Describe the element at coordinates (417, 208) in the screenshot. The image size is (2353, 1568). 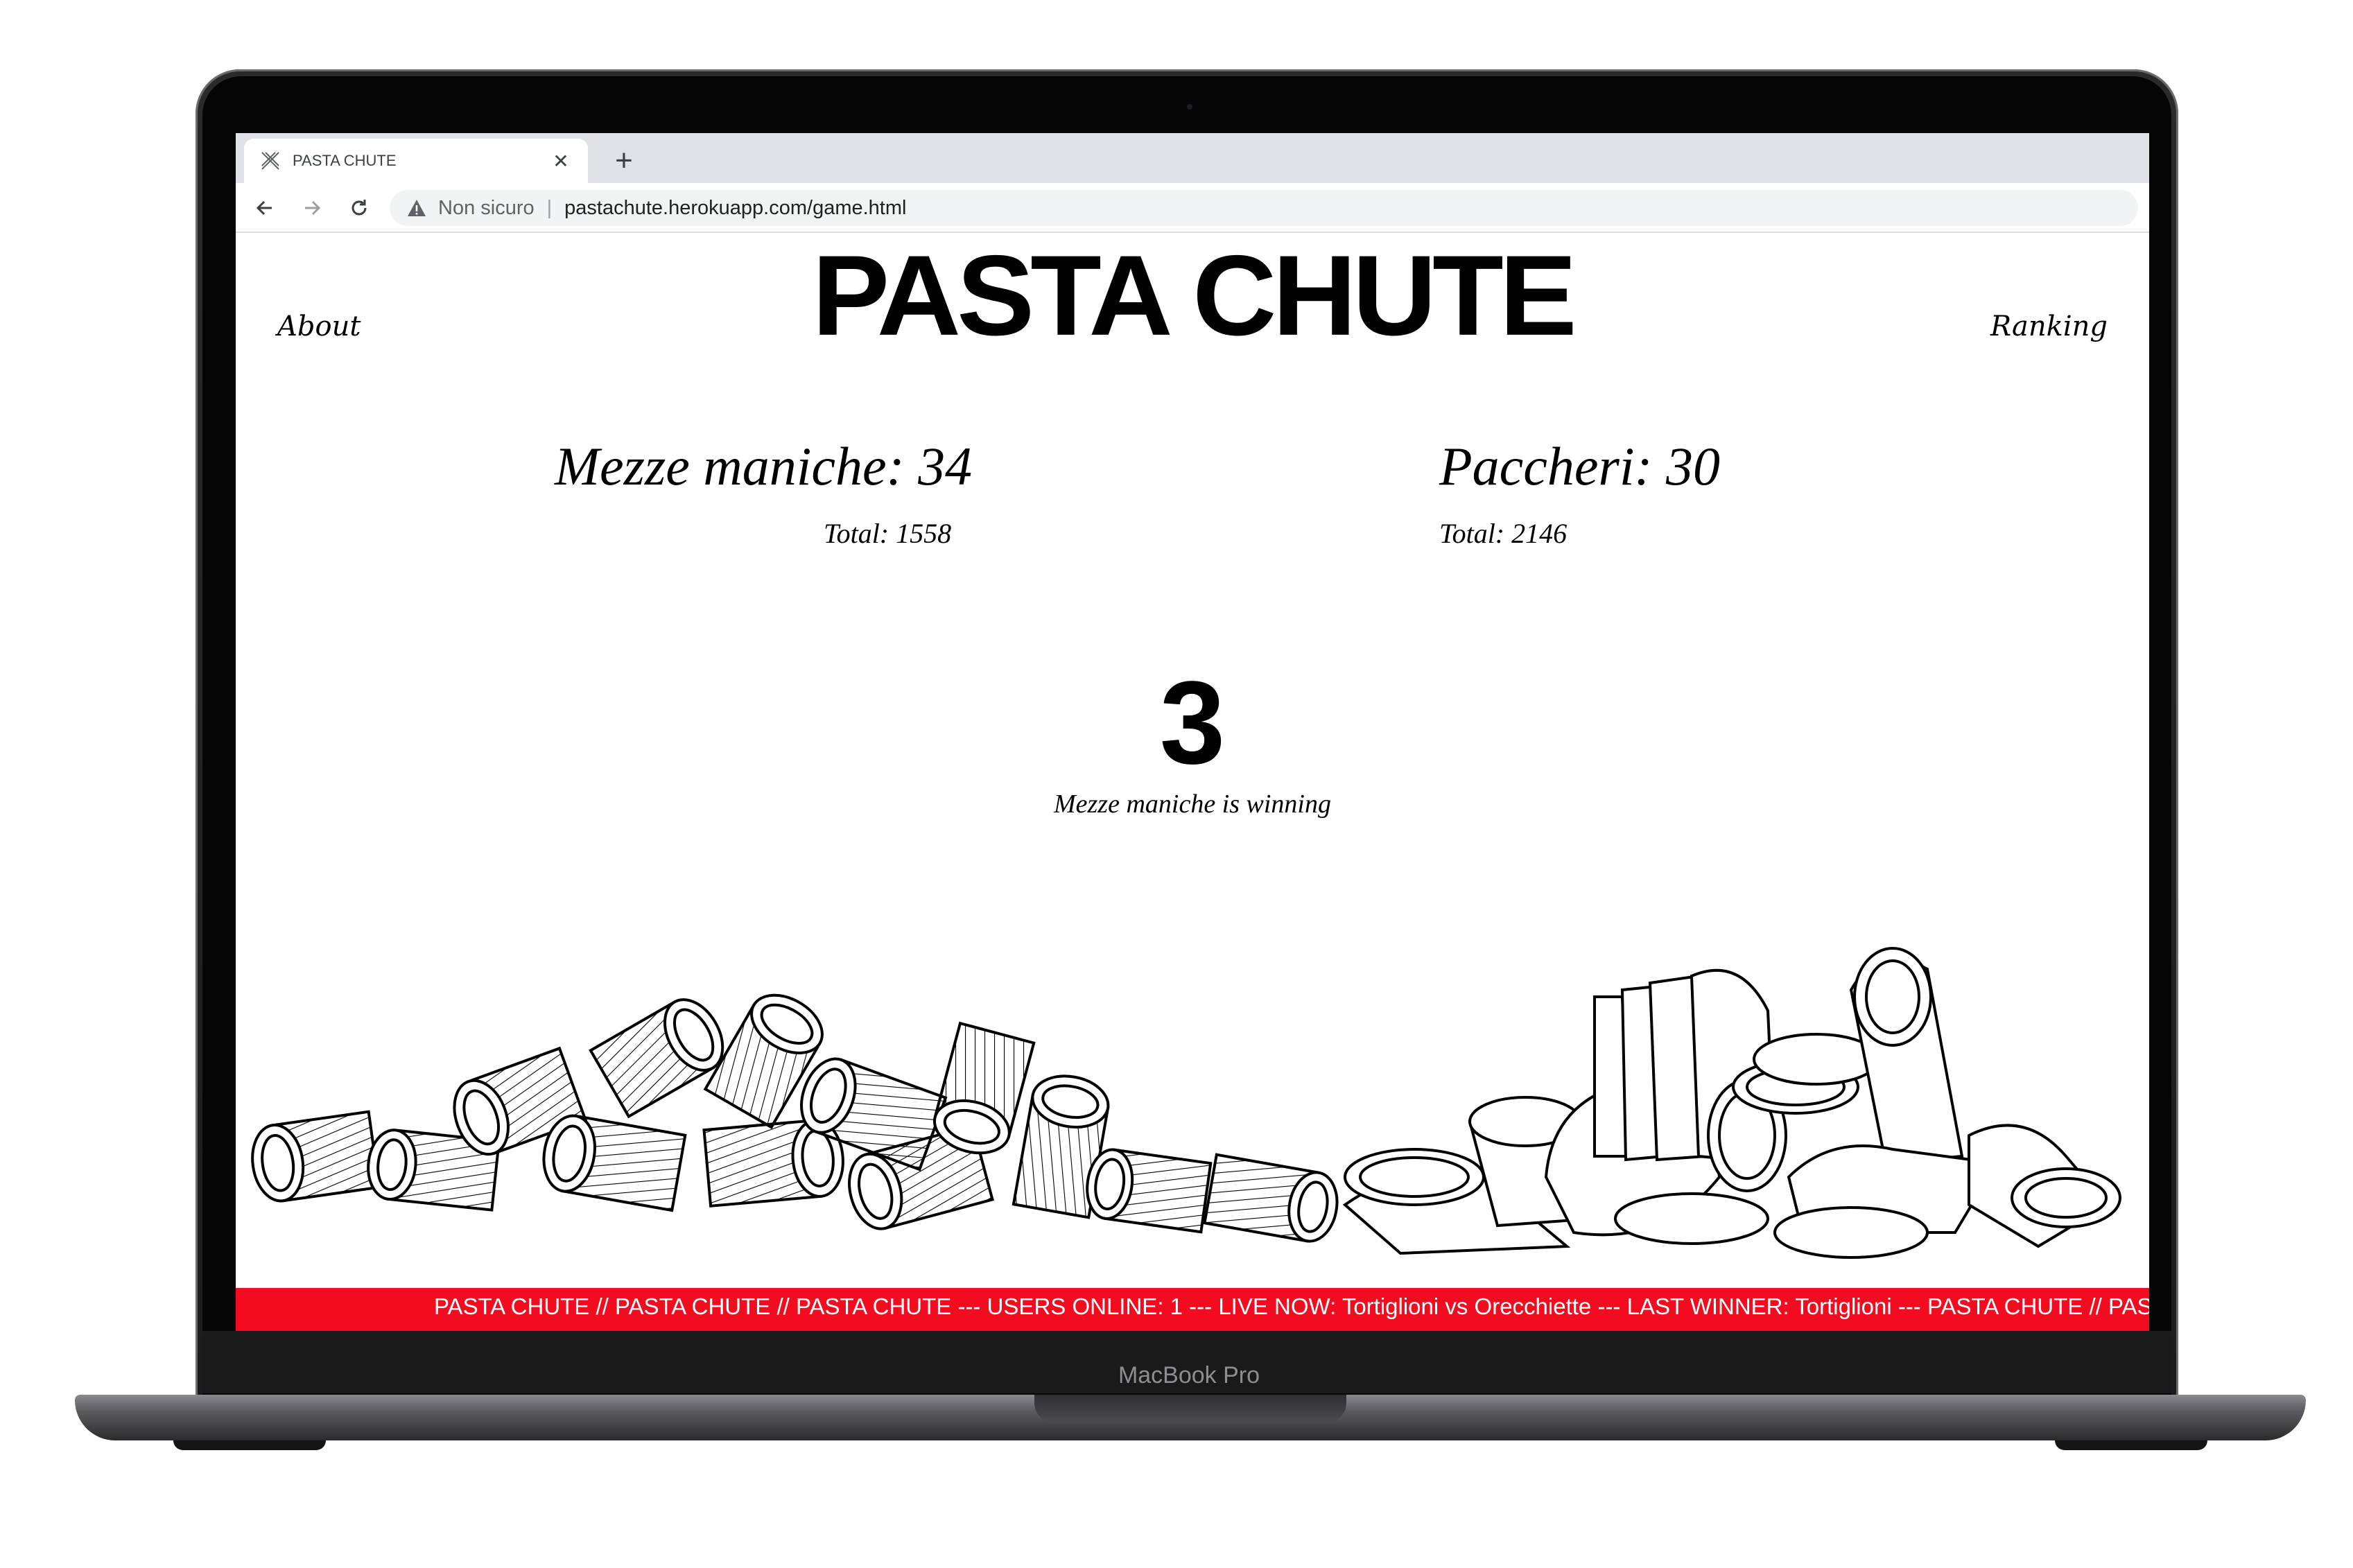
I see `warning-icon` at that location.